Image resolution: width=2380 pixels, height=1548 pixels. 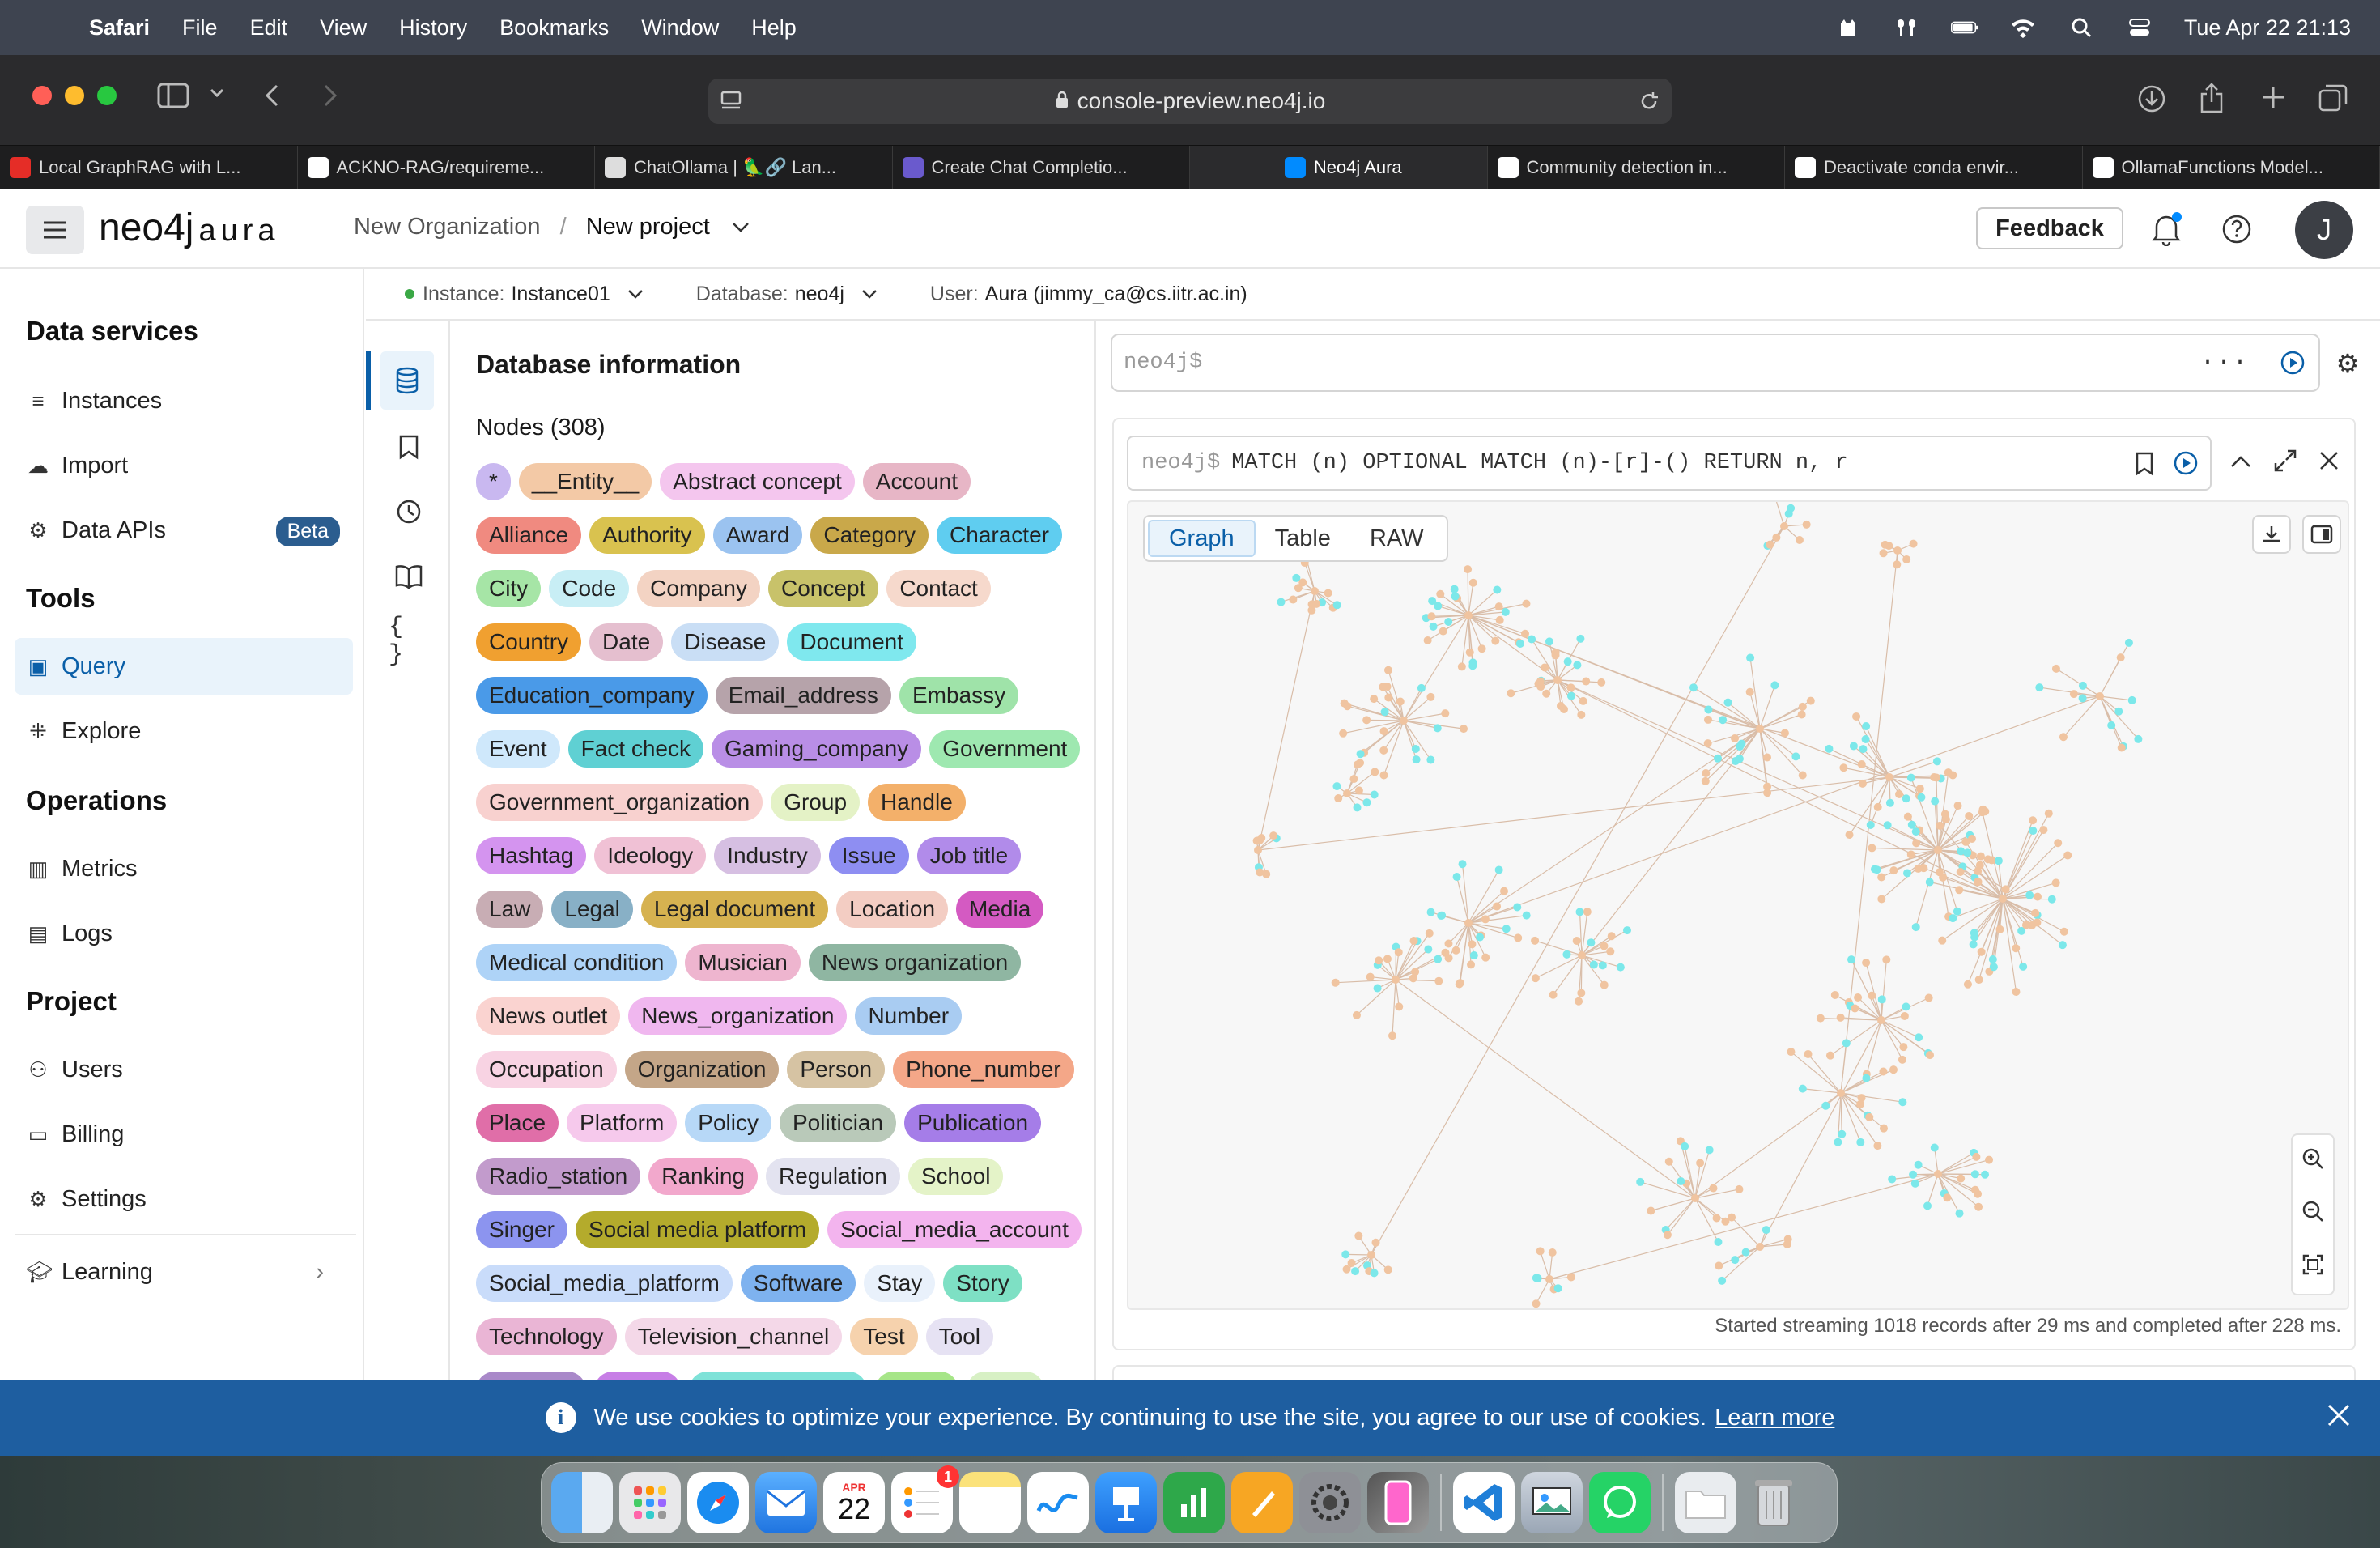 I want to click on node-label-chip: Industry, so click(x=767, y=856).